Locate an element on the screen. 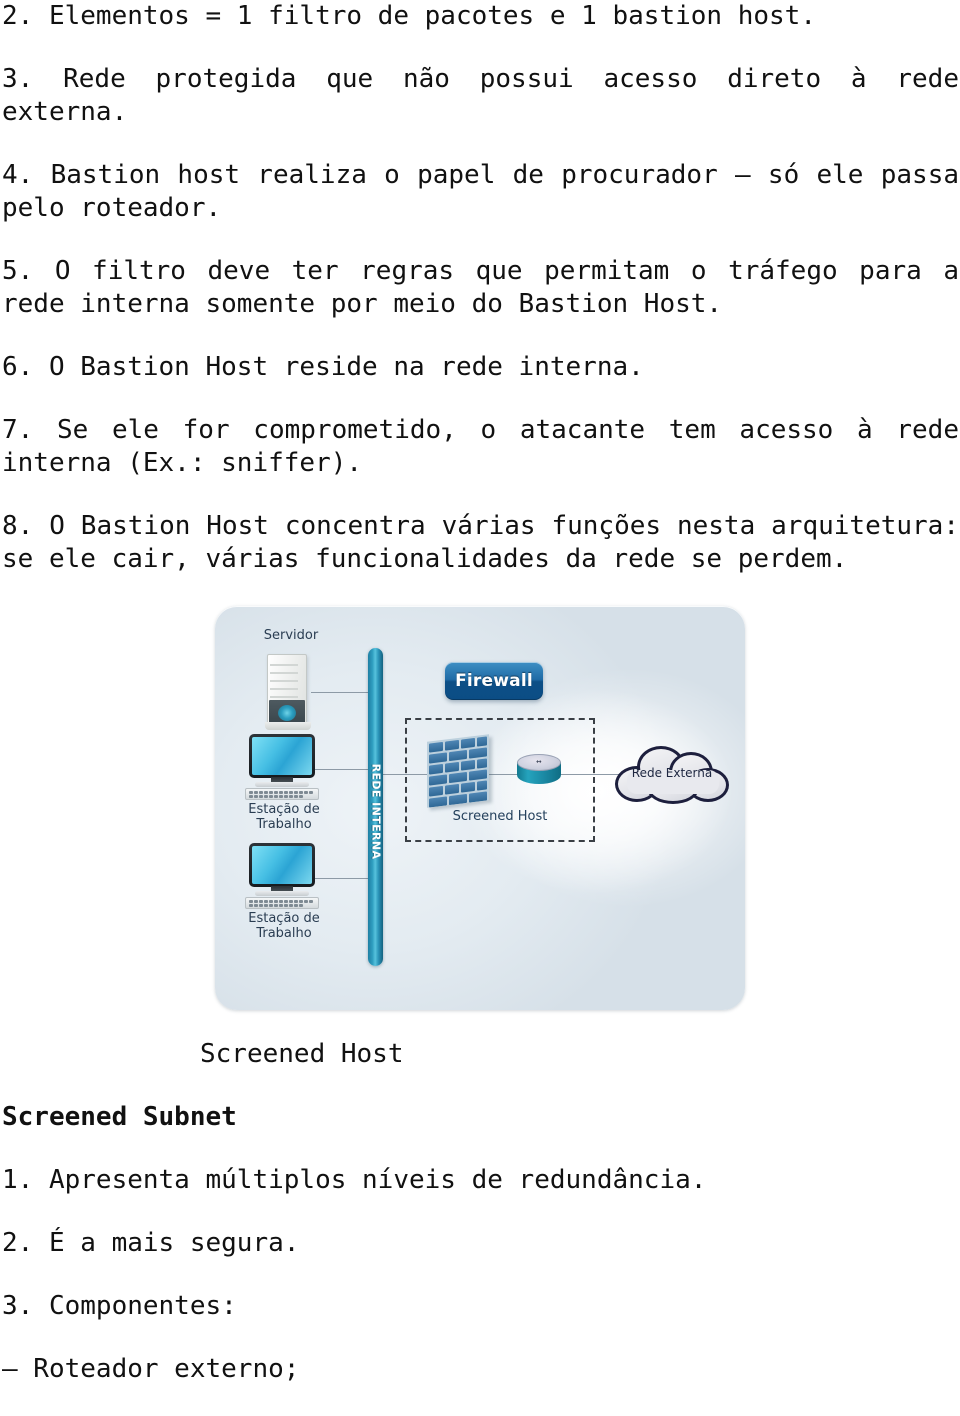 This screenshot has height=1416, width=960. workstation-label-2: Estação de Trabalho is located at coordinates (284, 926).